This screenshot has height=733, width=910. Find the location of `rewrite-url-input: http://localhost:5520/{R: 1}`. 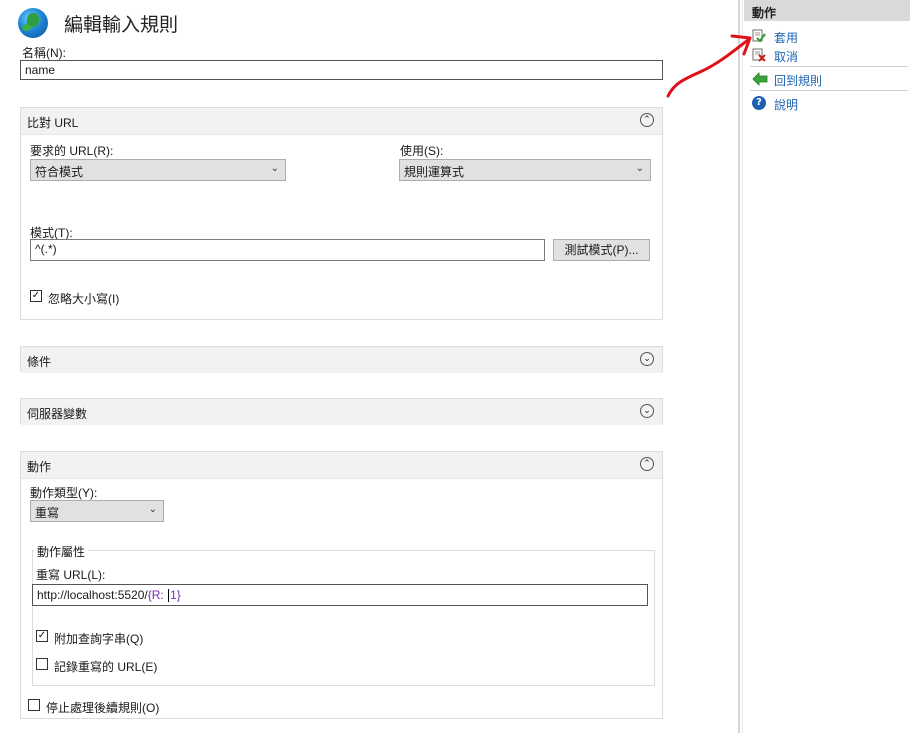

rewrite-url-input: http://localhost:5520/{R: 1} is located at coordinates (340, 595).